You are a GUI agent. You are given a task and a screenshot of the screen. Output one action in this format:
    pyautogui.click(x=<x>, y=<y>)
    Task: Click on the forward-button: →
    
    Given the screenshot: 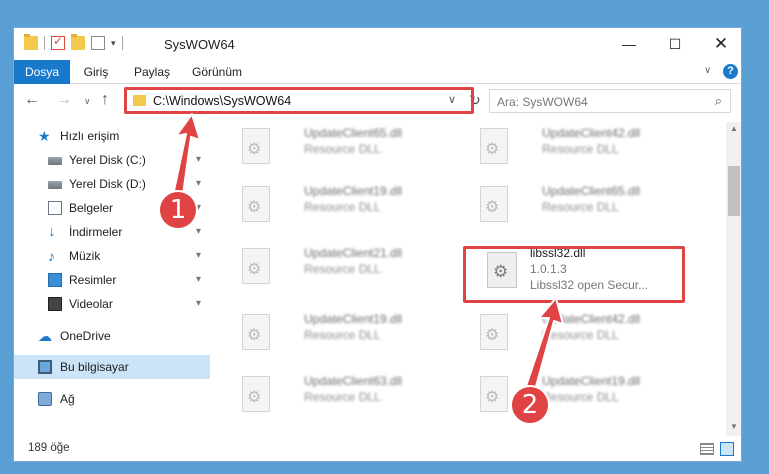 What is the action you would take?
    pyautogui.click(x=64, y=100)
    